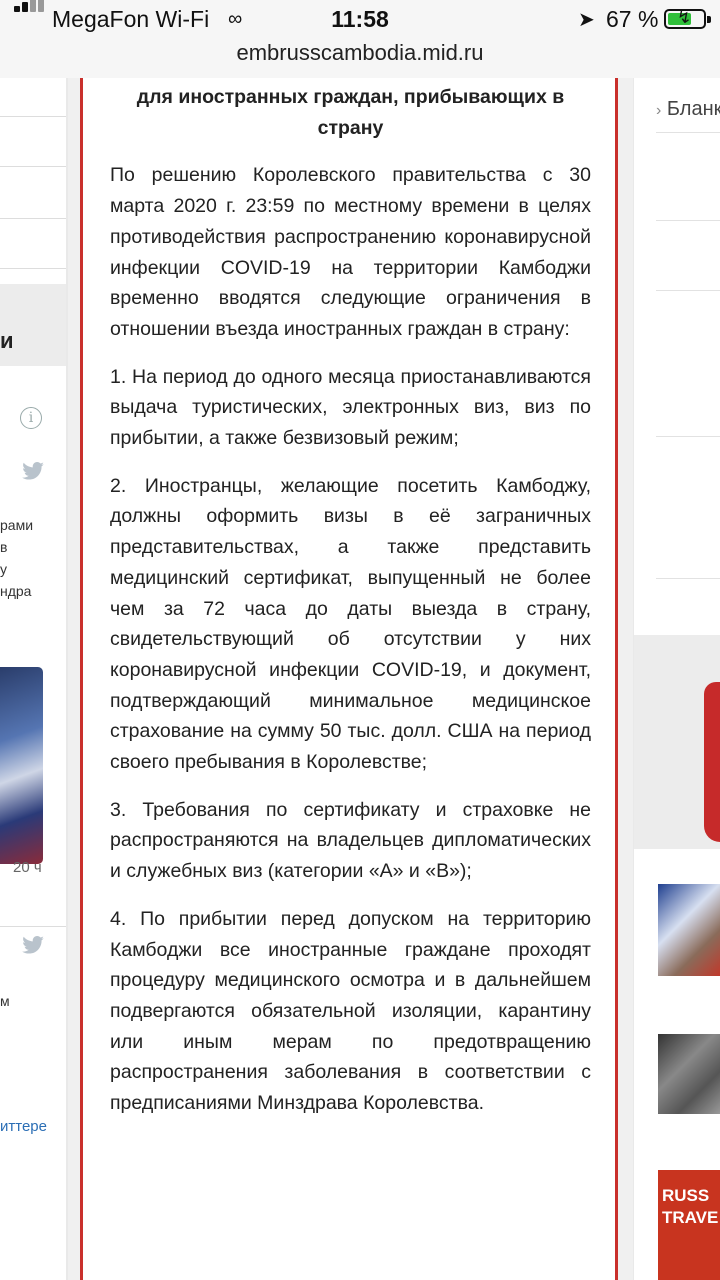  What do you see at coordinates (7, 340) in the screenshot?
I see `section-title-fragment: и` at bounding box center [7, 340].